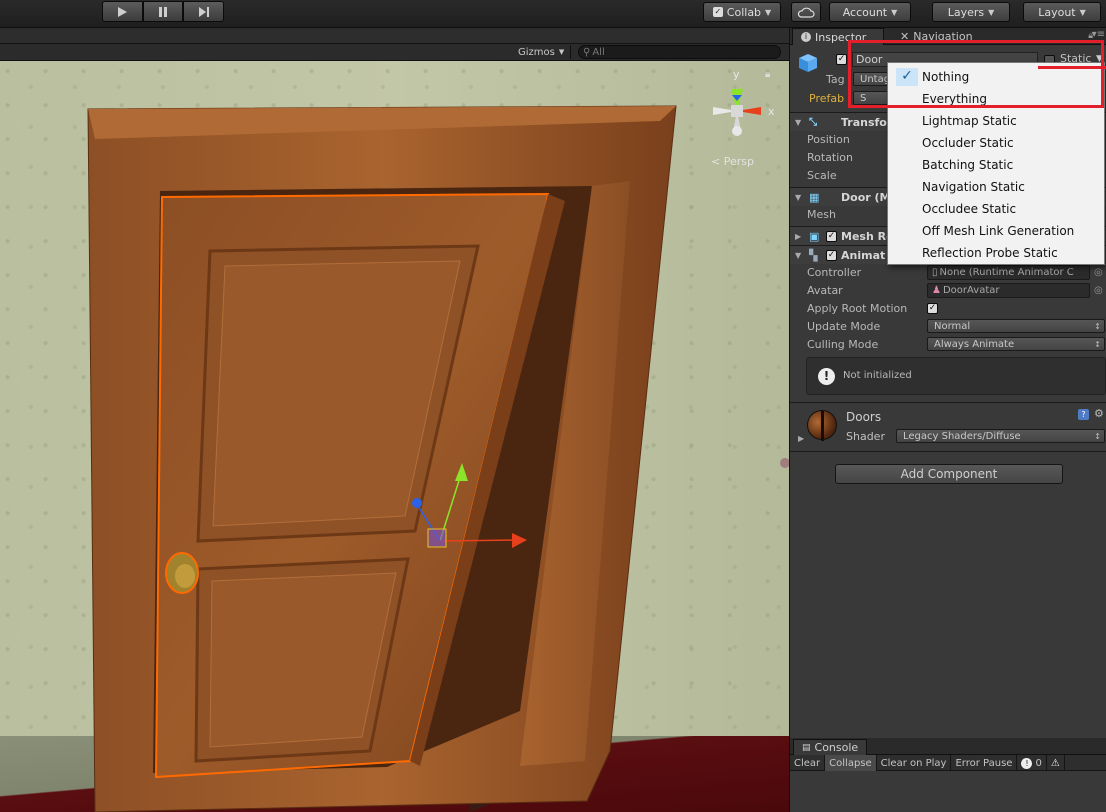 The height and width of the screenshot is (812, 1106). What do you see at coordinates (736, 74) in the screenshot?
I see `axis-y-label: y` at bounding box center [736, 74].